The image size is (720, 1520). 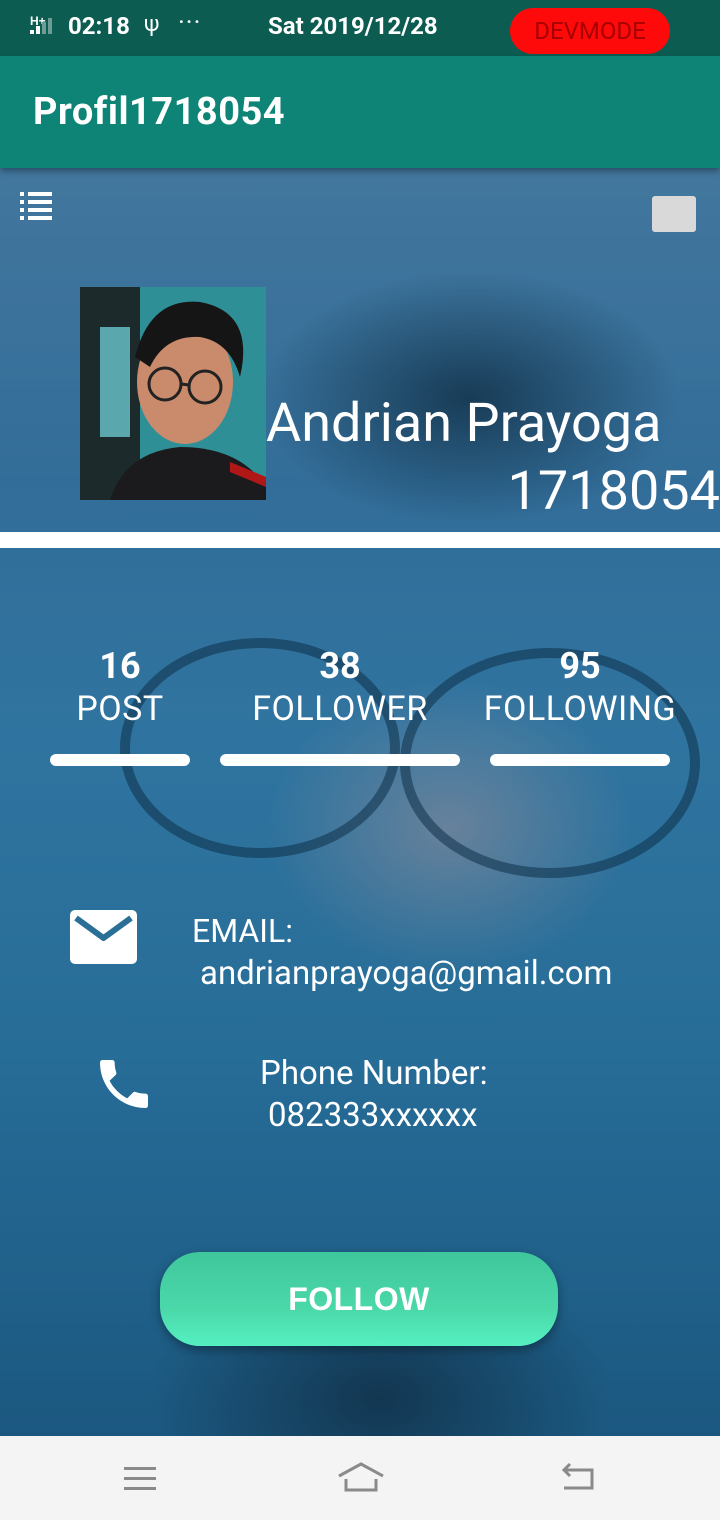 What do you see at coordinates (124, 1084) in the screenshot?
I see `phone-icon` at bounding box center [124, 1084].